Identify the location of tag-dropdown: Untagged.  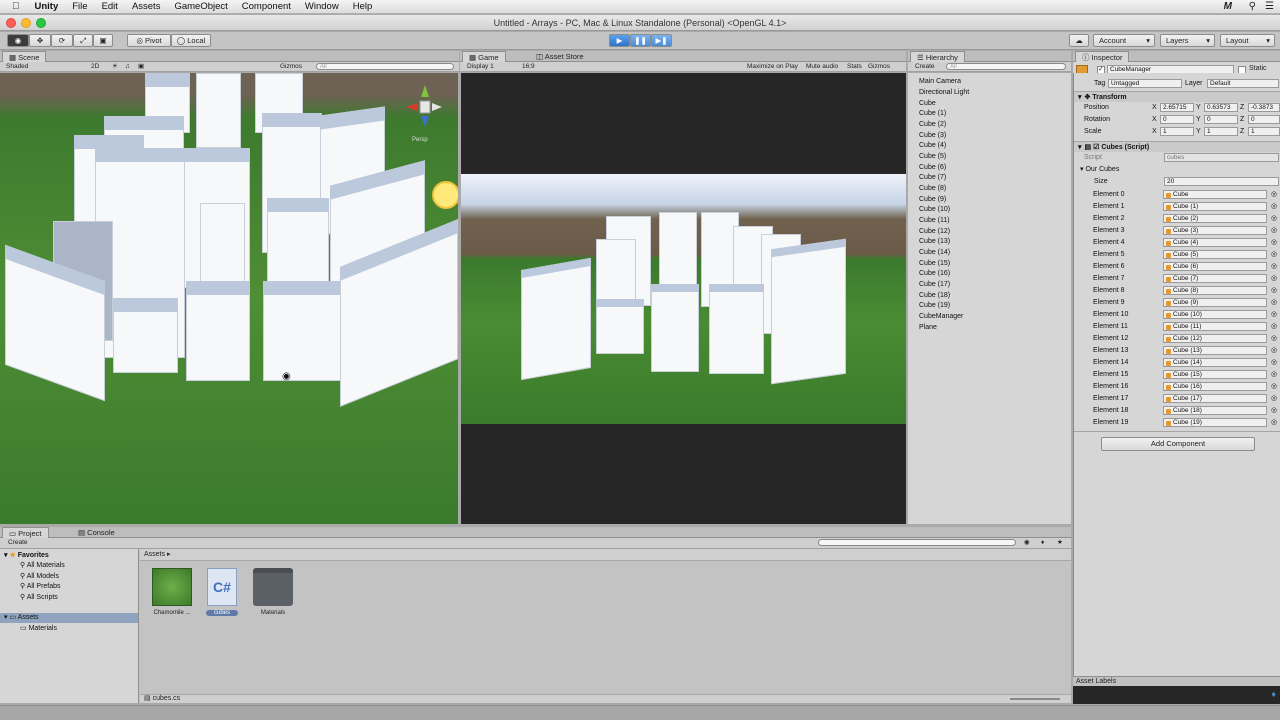
(1145, 83).